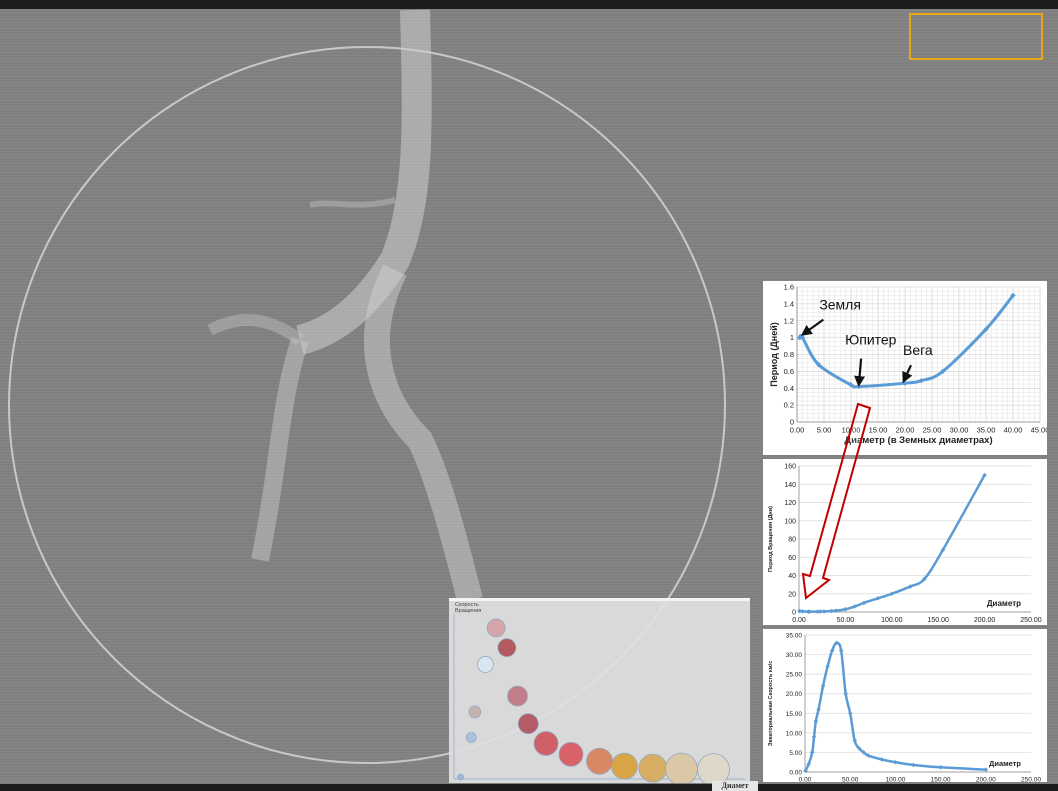 The height and width of the screenshot is (791, 1058). What do you see at coordinates (794, 655) in the screenshot?
I see `y-tick-label: 30.00` at bounding box center [794, 655].